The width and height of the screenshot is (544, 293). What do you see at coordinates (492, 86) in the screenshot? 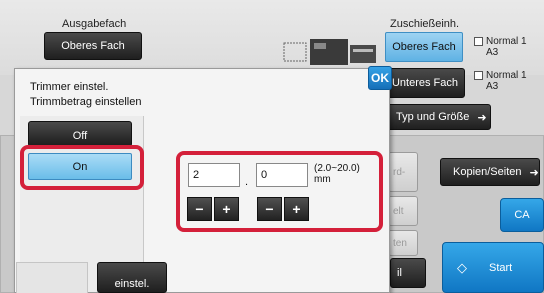
I see `lower-tray-size: A3` at bounding box center [492, 86].